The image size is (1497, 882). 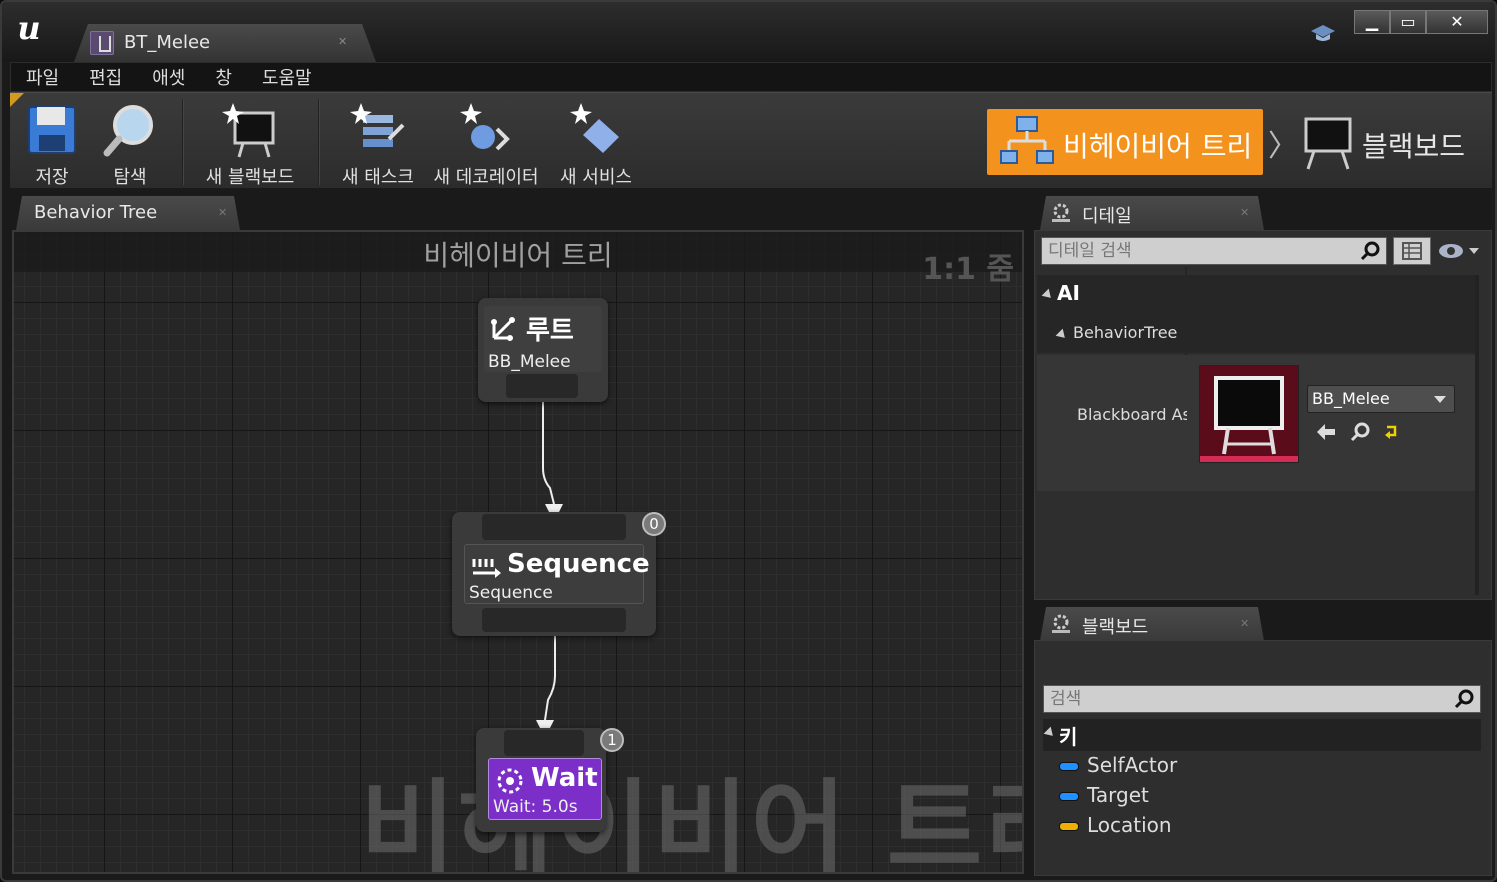 I want to click on new-service-button: 새 서비스, so click(x=596, y=143).